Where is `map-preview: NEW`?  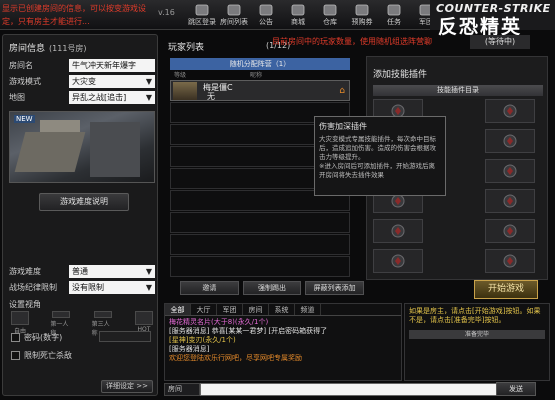 map-preview: NEW is located at coordinates (82, 147).